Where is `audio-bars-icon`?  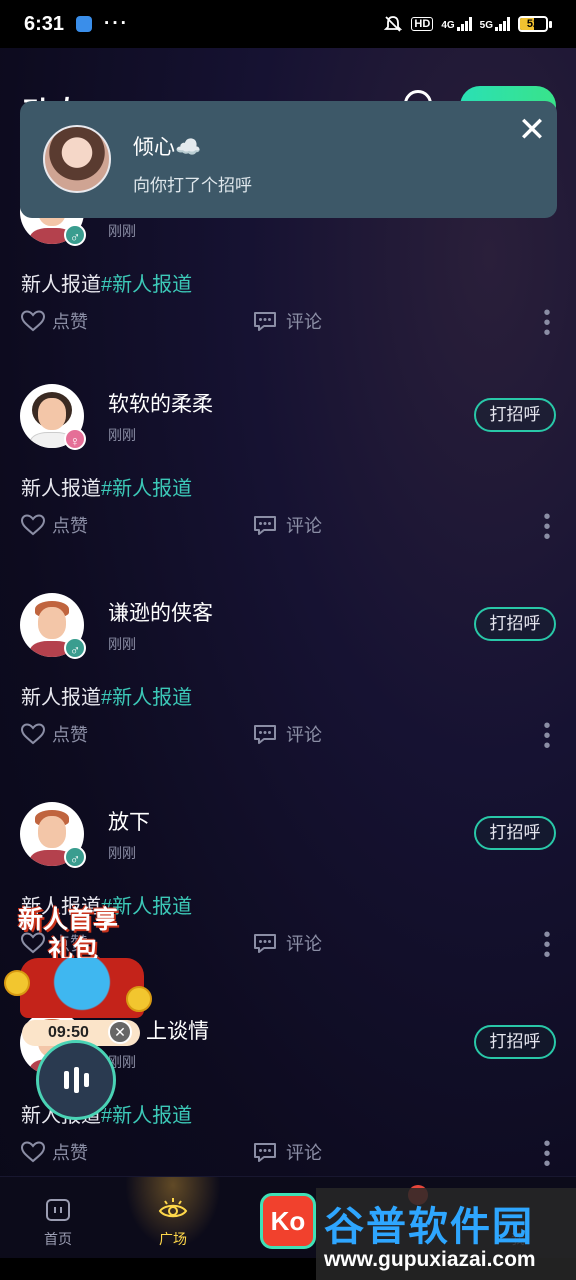 audio-bars-icon is located at coordinates (76, 1080).